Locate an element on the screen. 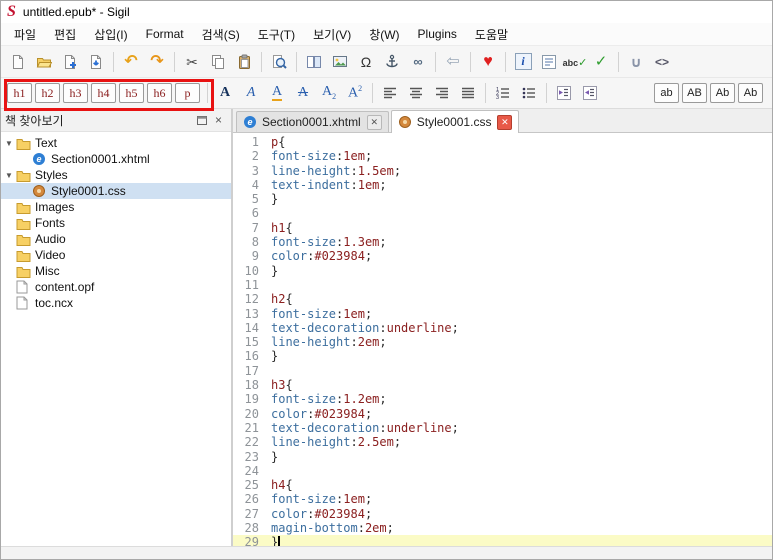 The image size is (773, 560). tab-section0001-xhtml: e Section0001.xhtml ✕ is located at coordinates (312, 121).